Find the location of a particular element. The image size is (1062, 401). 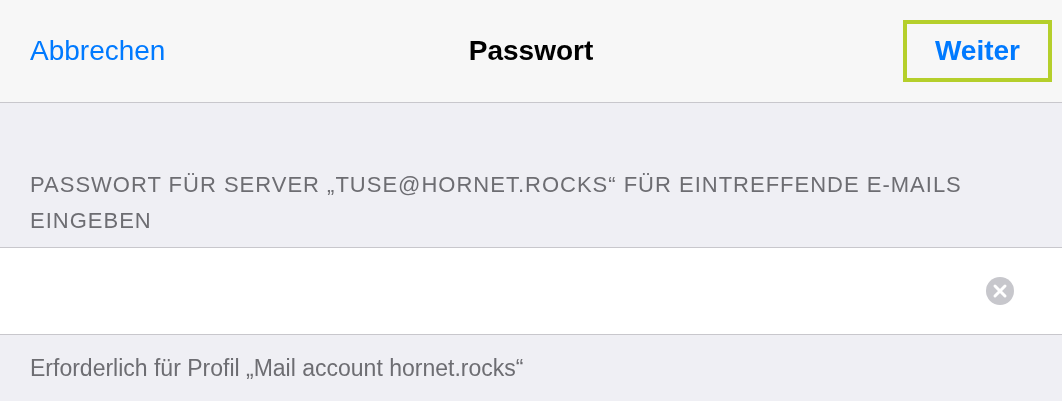

nav-title: Passwort is located at coordinates (531, 51).